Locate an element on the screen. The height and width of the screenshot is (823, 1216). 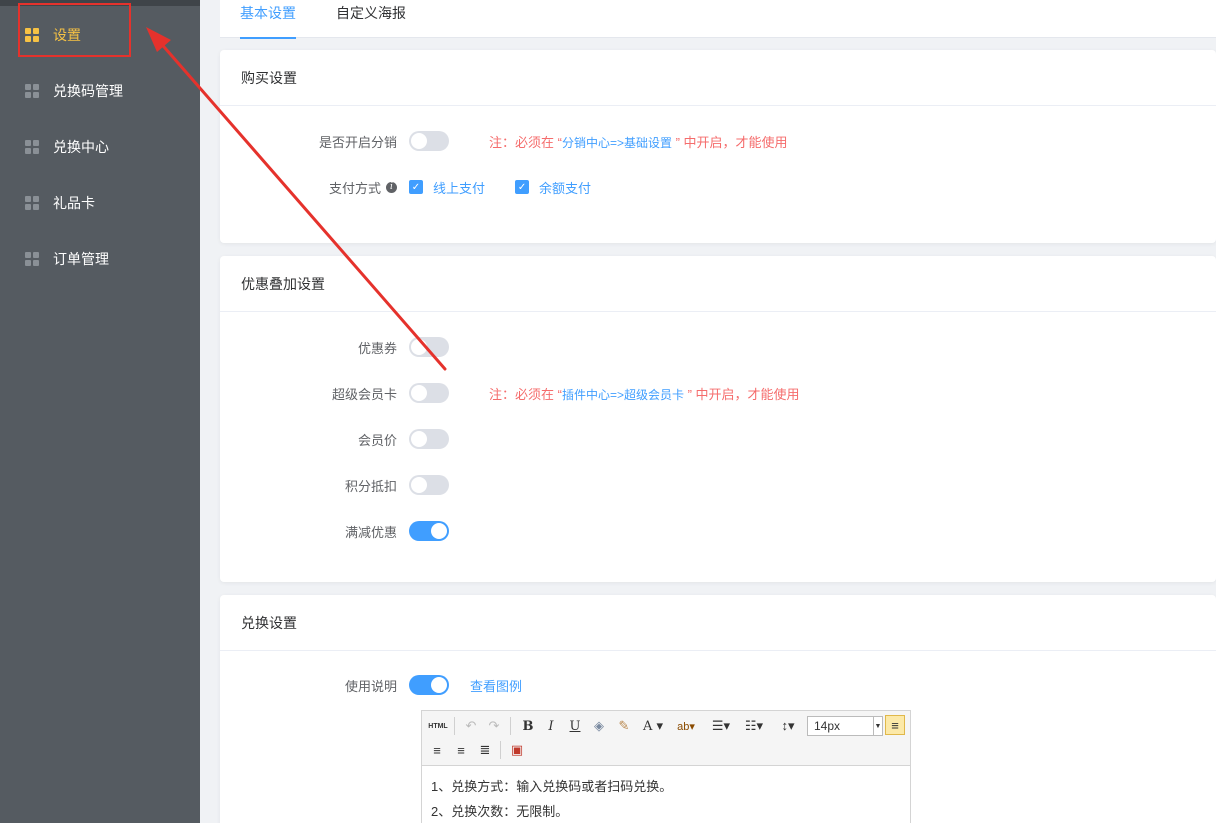
chevron-down-icon: ▼ is located at coordinates (877, 726).